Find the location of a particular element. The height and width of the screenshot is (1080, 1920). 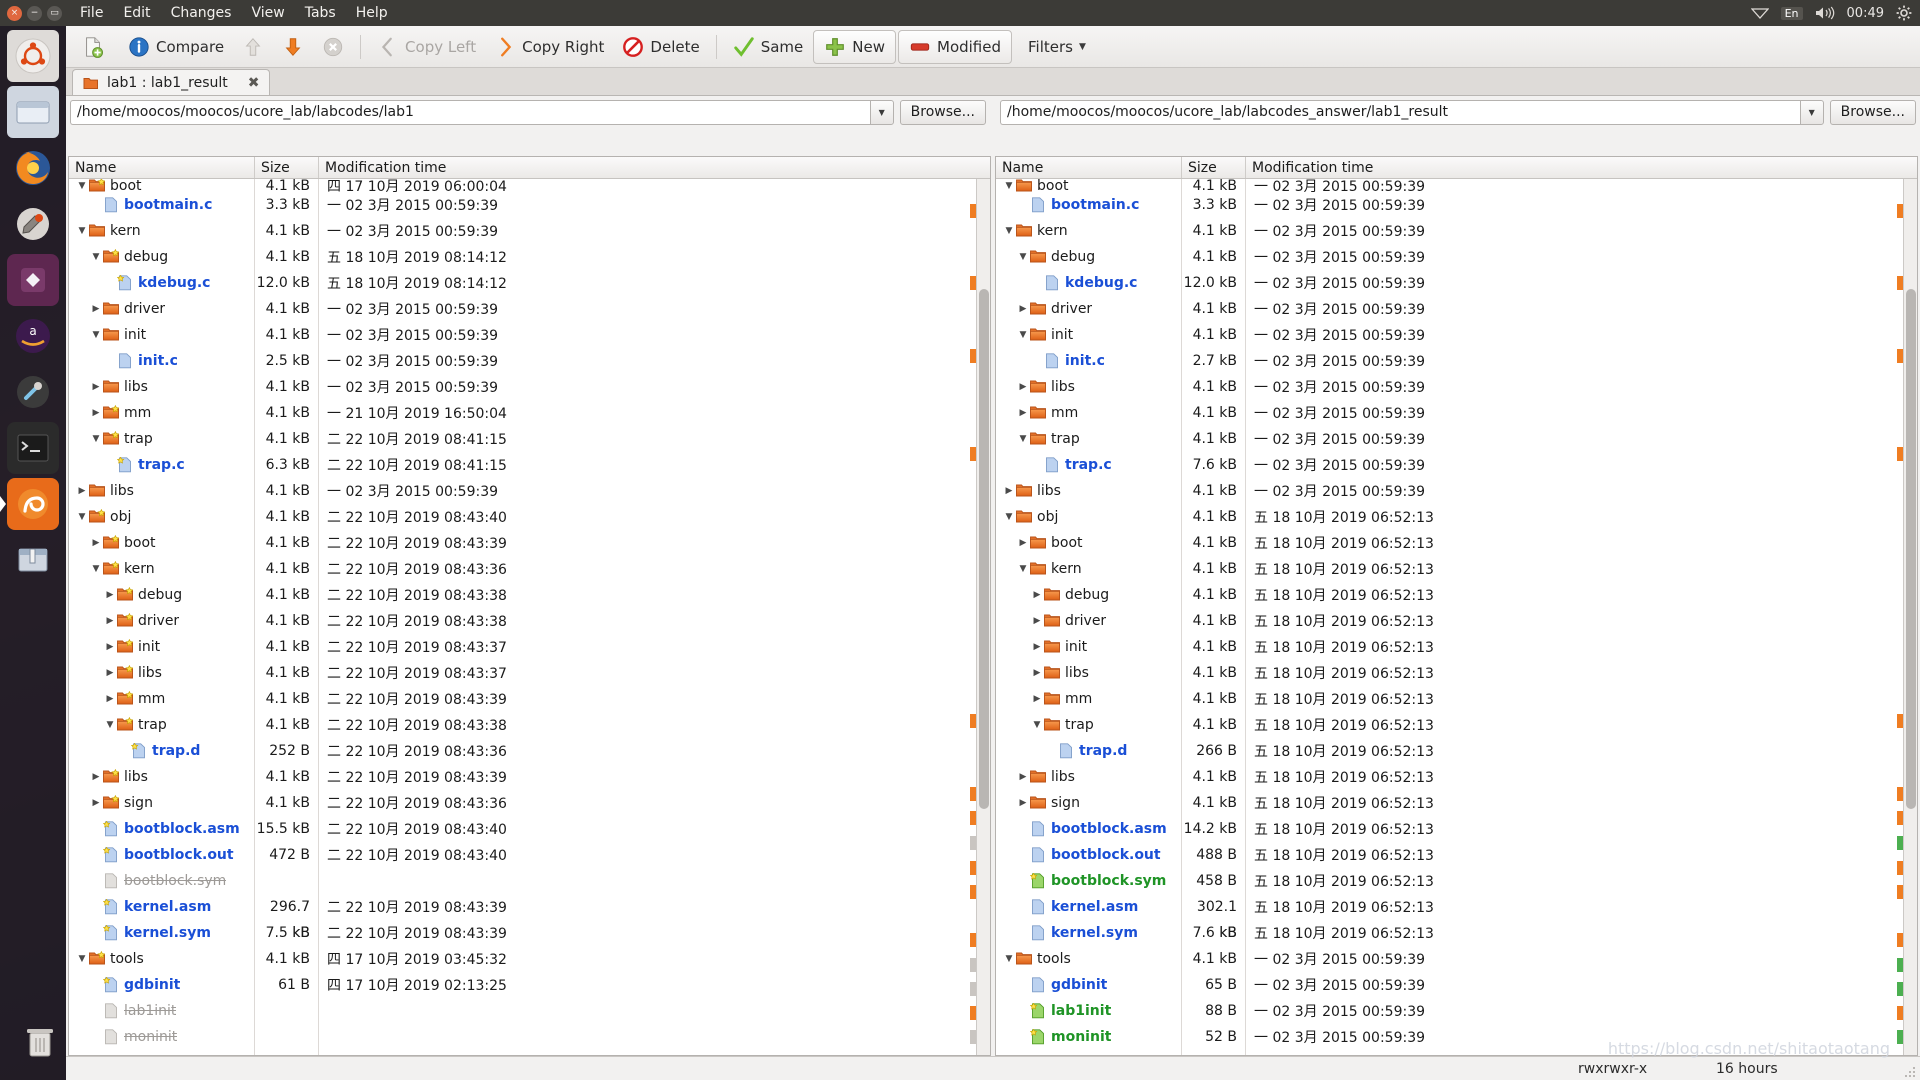

table-row: lab1init is located at coordinates (529, 1011).